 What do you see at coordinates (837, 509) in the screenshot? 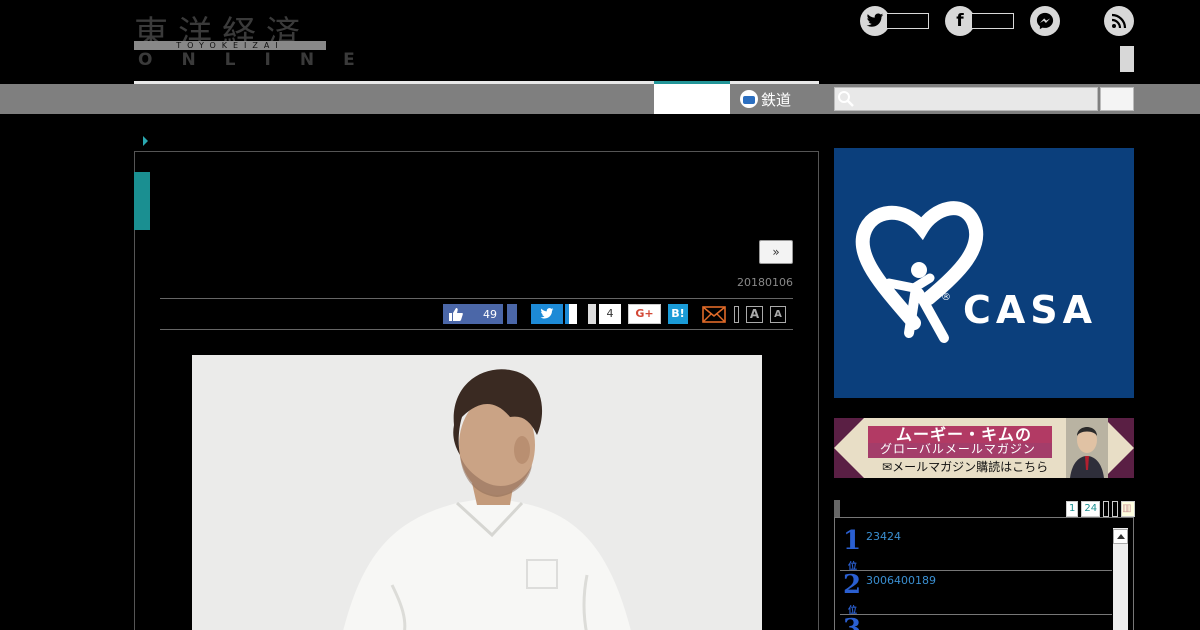
I see `ranking-header-bar` at bounding box center [837, 509].